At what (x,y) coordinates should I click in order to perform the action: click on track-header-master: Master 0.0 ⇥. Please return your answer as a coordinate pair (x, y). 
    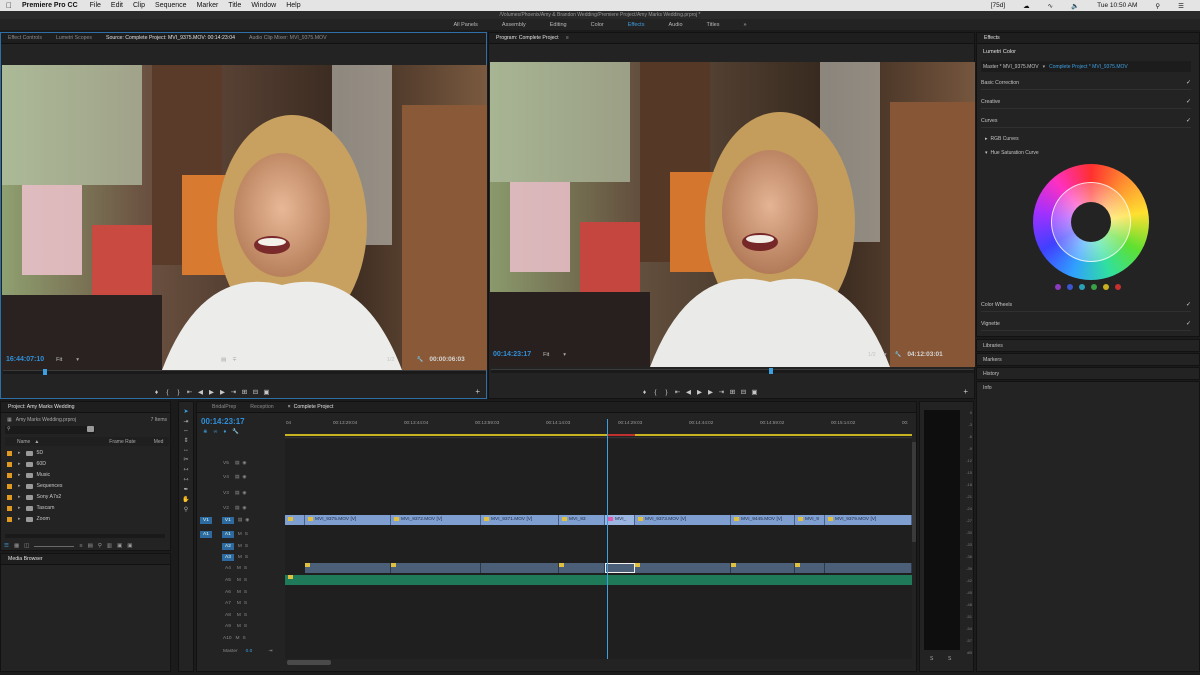
    Looking at the image, I should click on (237, 651).